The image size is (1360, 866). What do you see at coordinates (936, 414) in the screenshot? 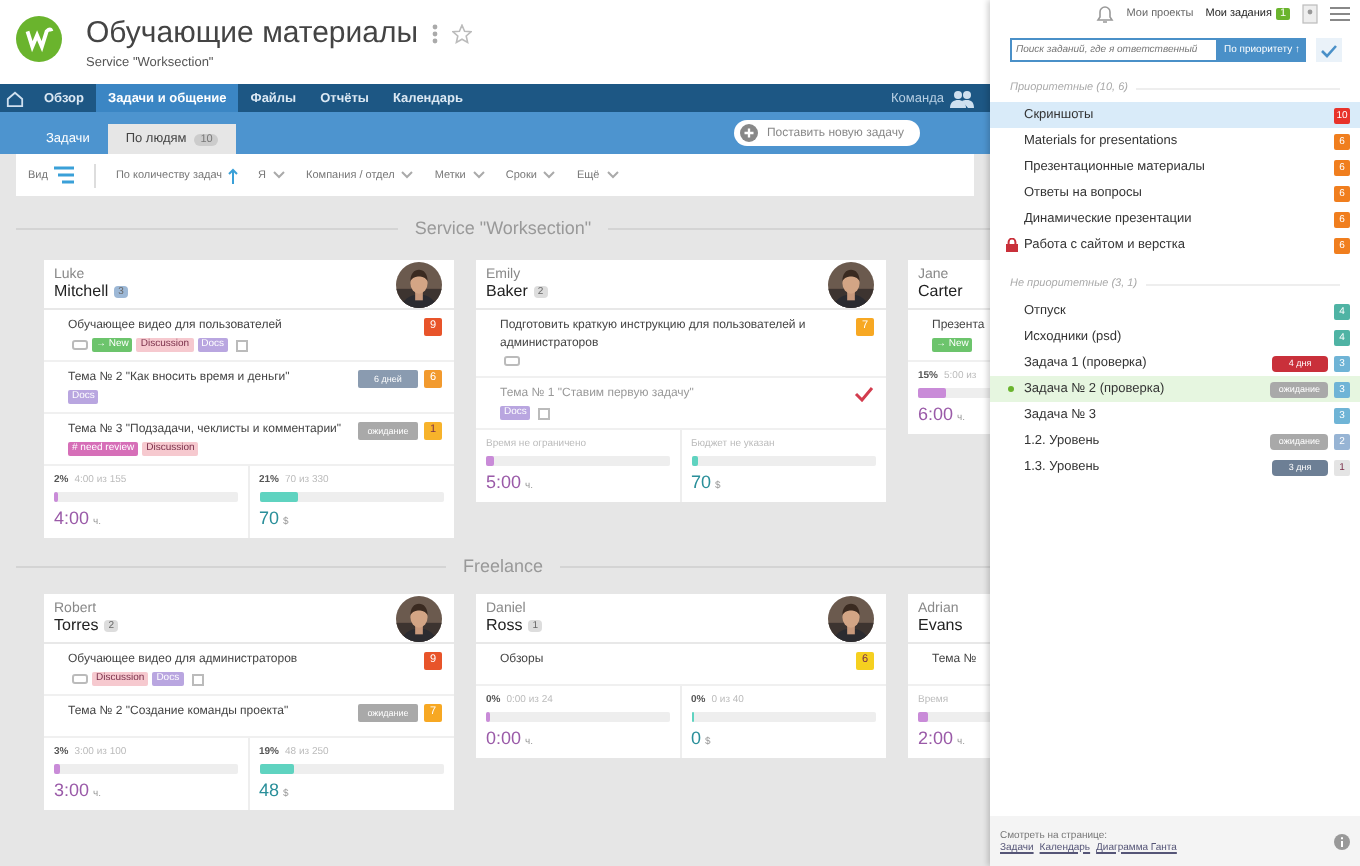
I see `stat-value: 6:00` at bounding box center [936, 414].